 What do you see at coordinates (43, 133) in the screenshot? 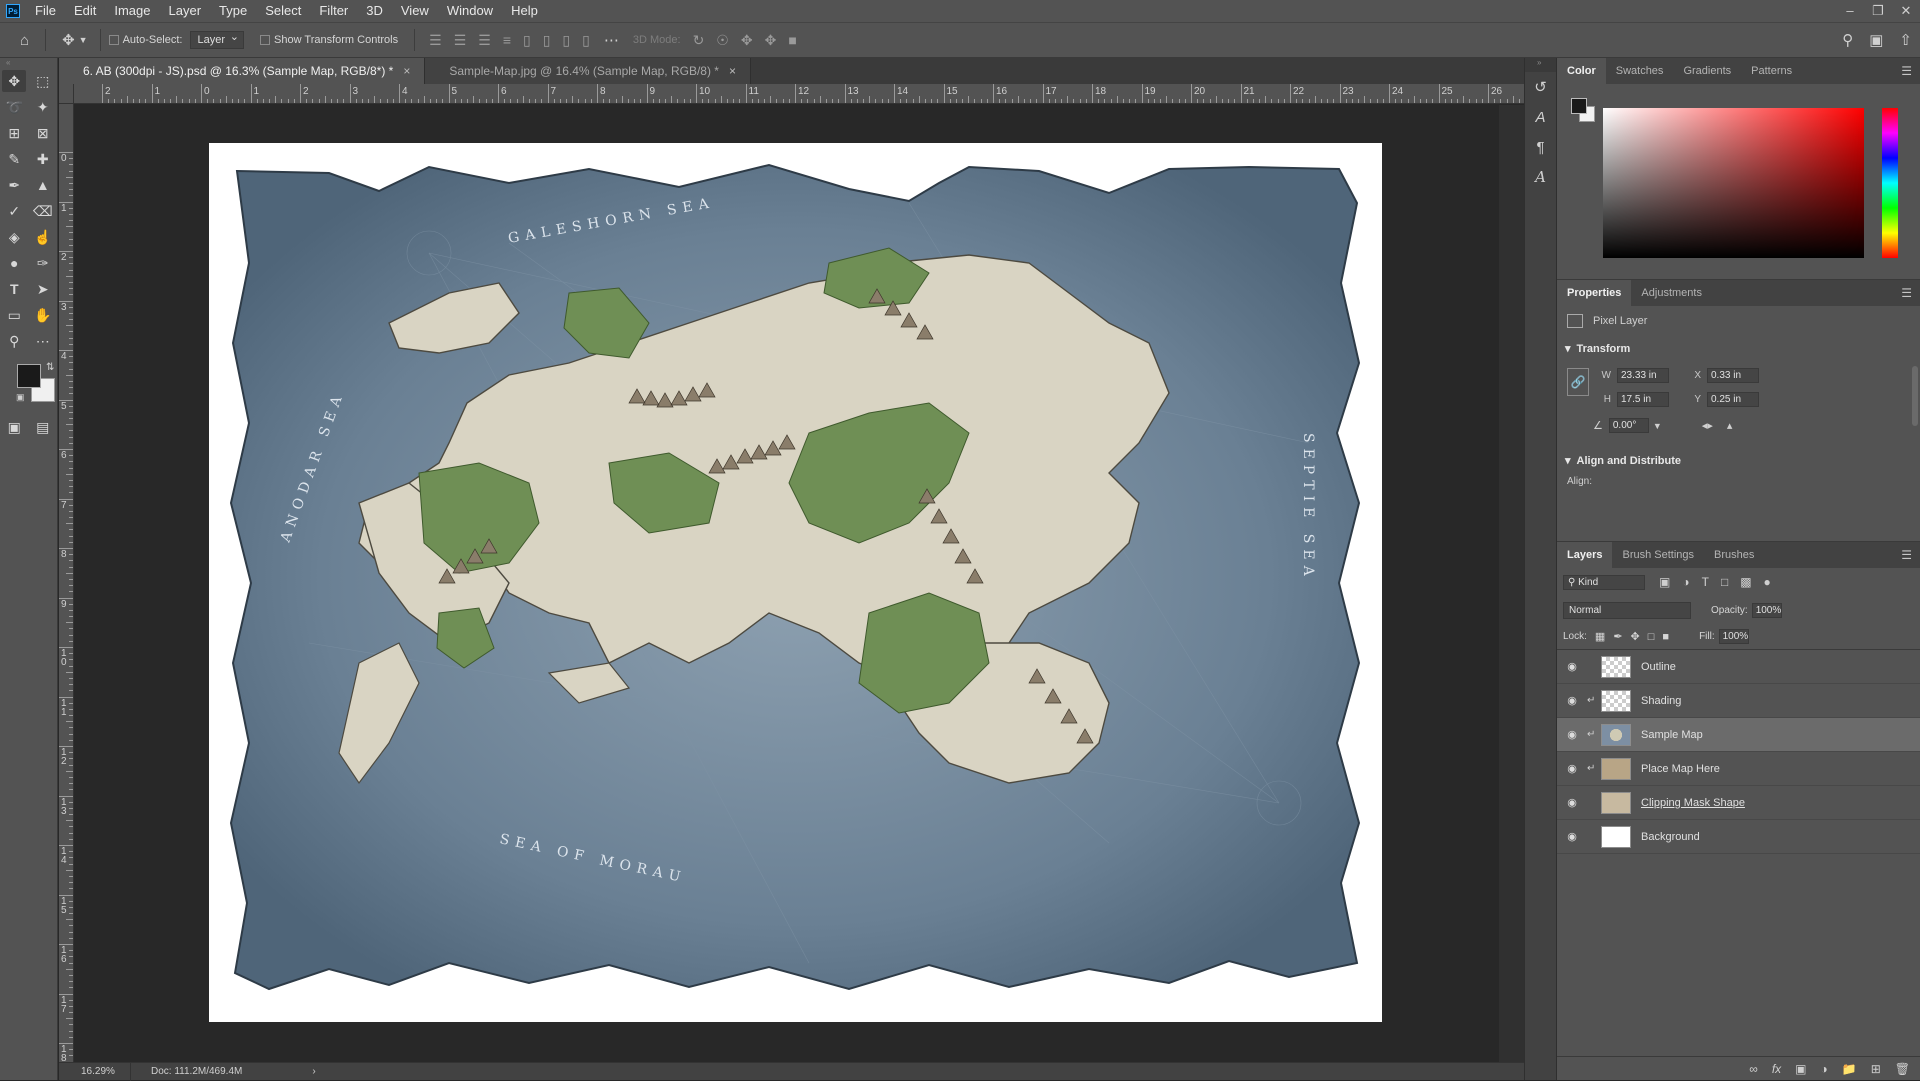
I see `frame-icon: ⊠` at bounding box center [43, 133].